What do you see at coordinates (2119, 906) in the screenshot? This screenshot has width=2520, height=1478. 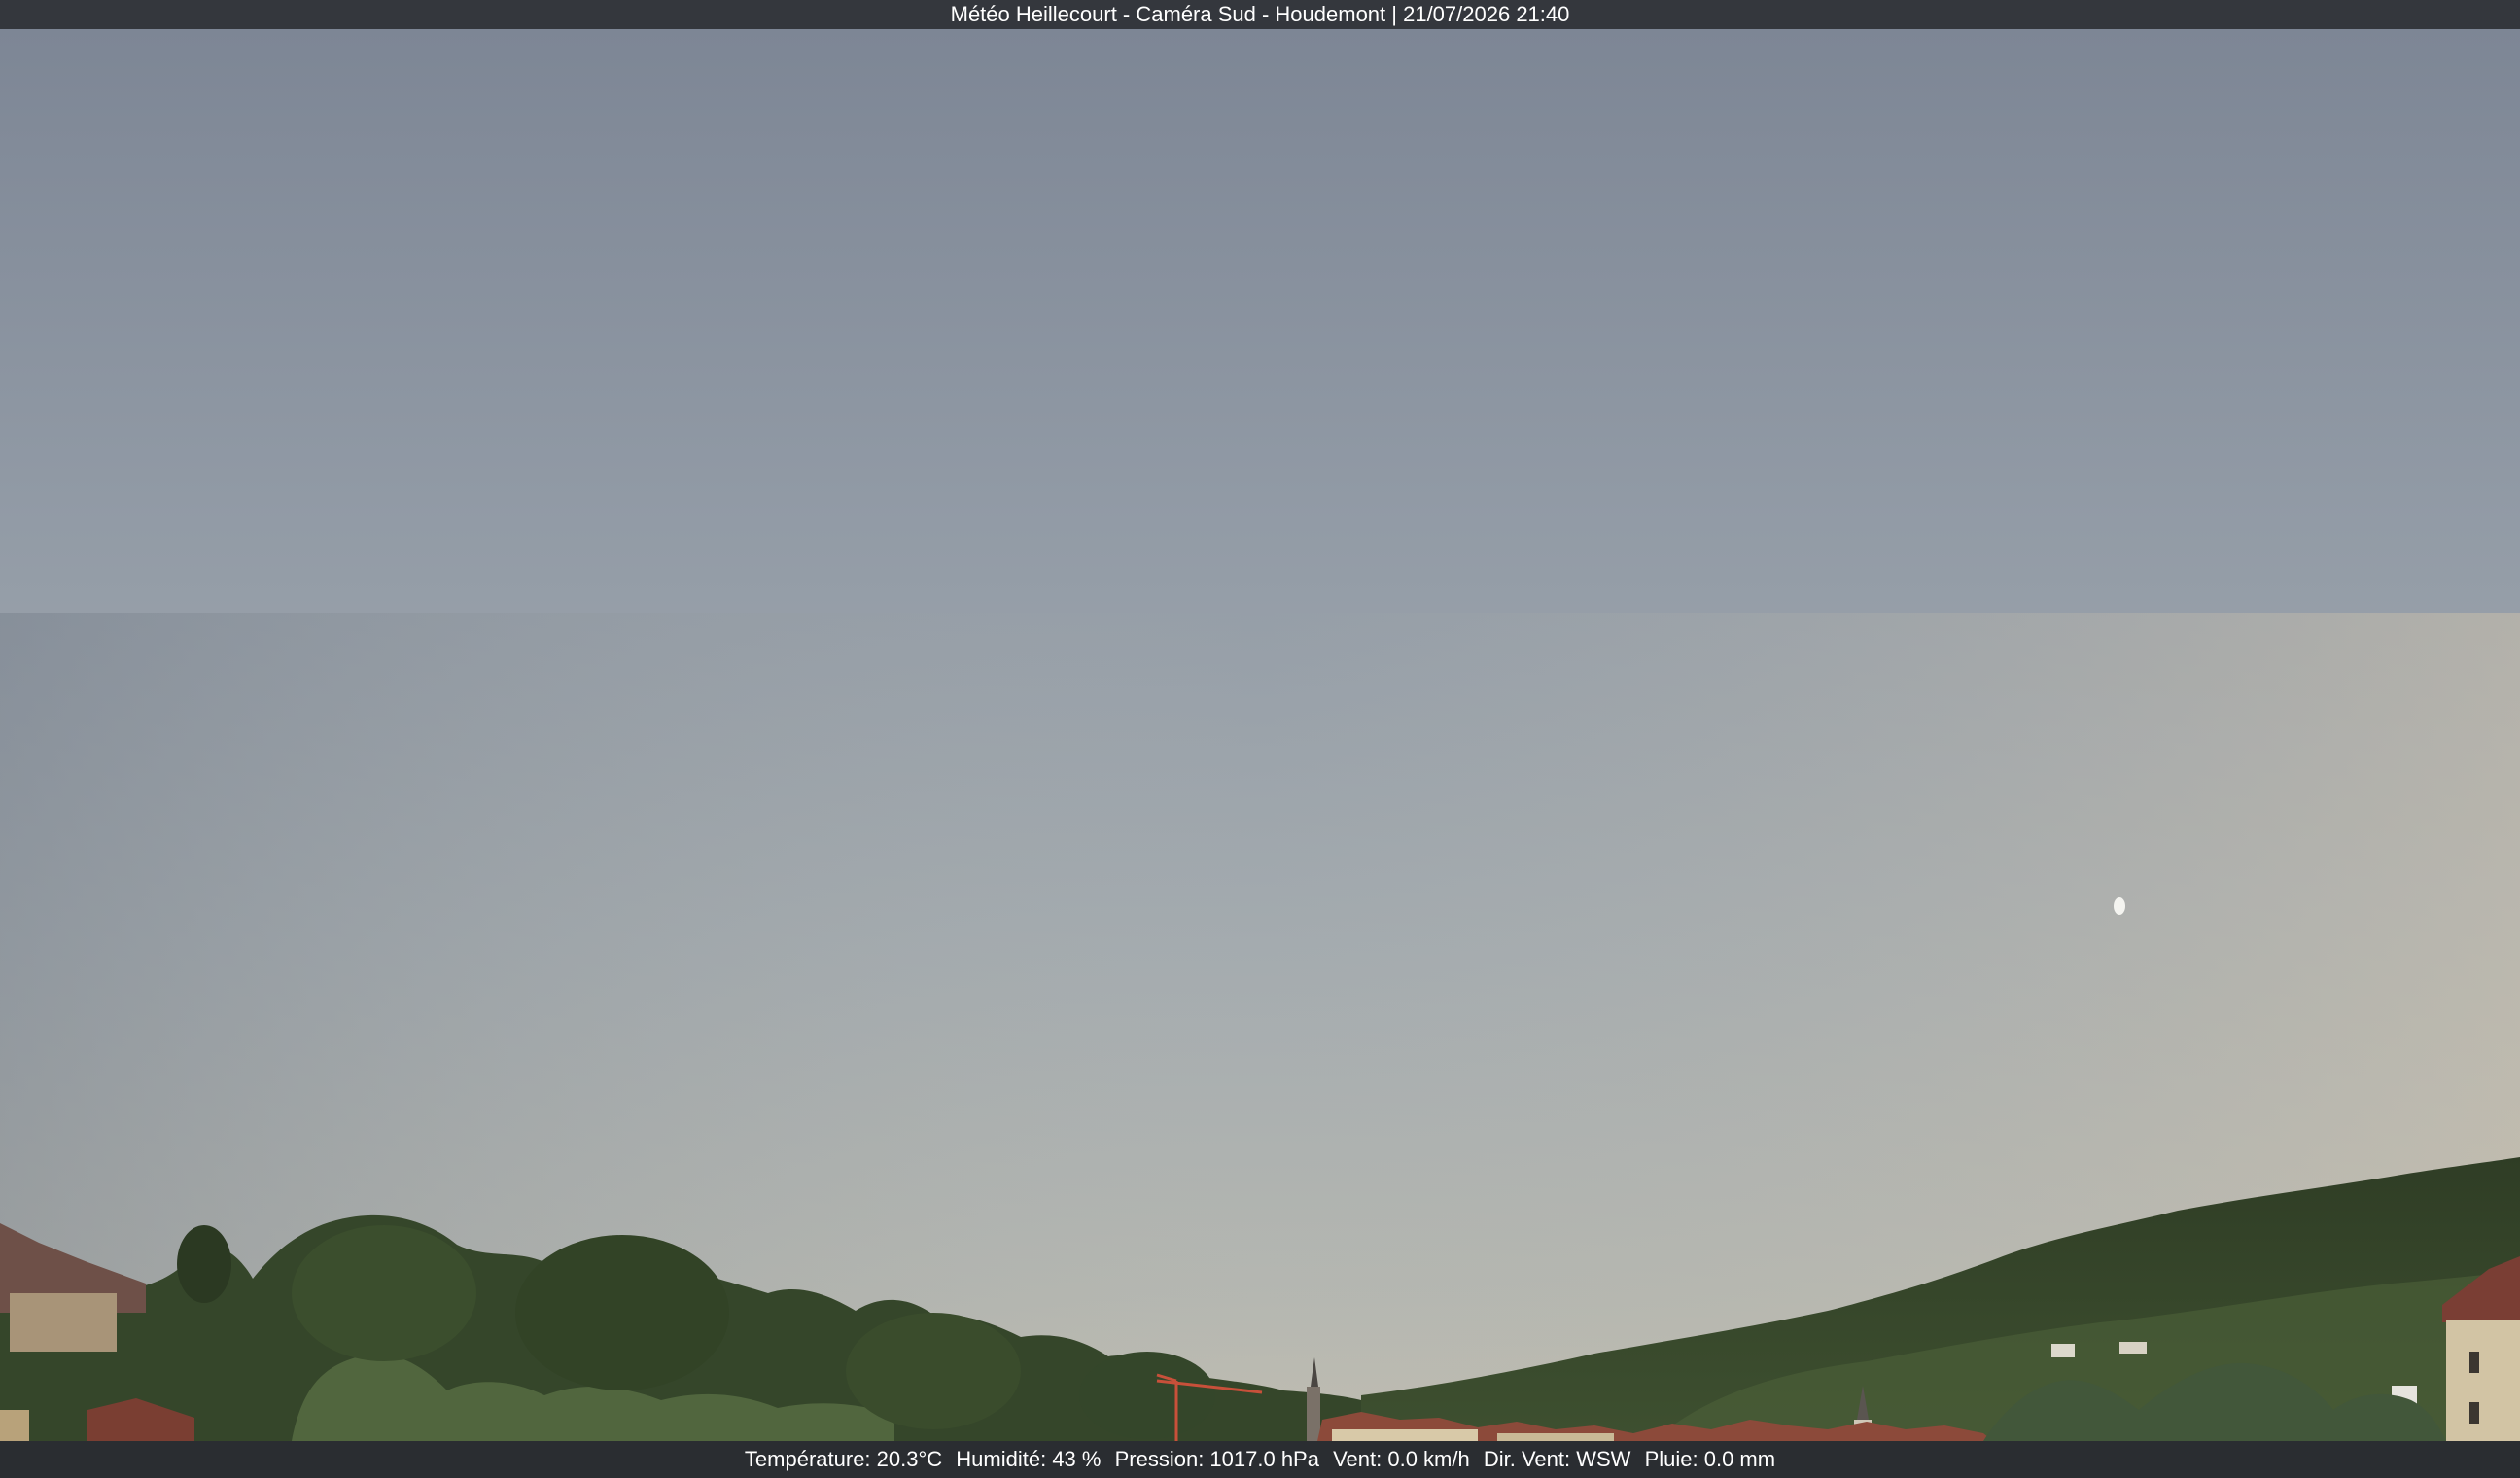 I see `moon` at bounding box center [2119, 906].